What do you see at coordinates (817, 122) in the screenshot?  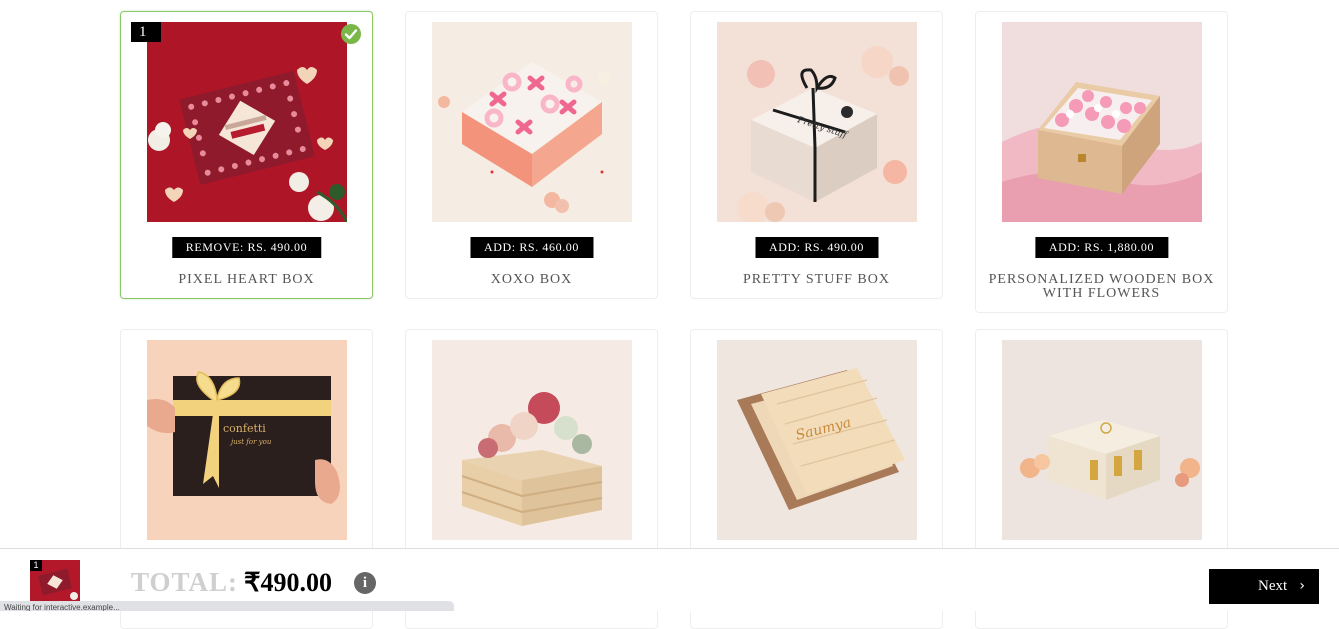 I see `pretty-stuff-box-image: Pretty stuff` at bounding box center [817, 122].